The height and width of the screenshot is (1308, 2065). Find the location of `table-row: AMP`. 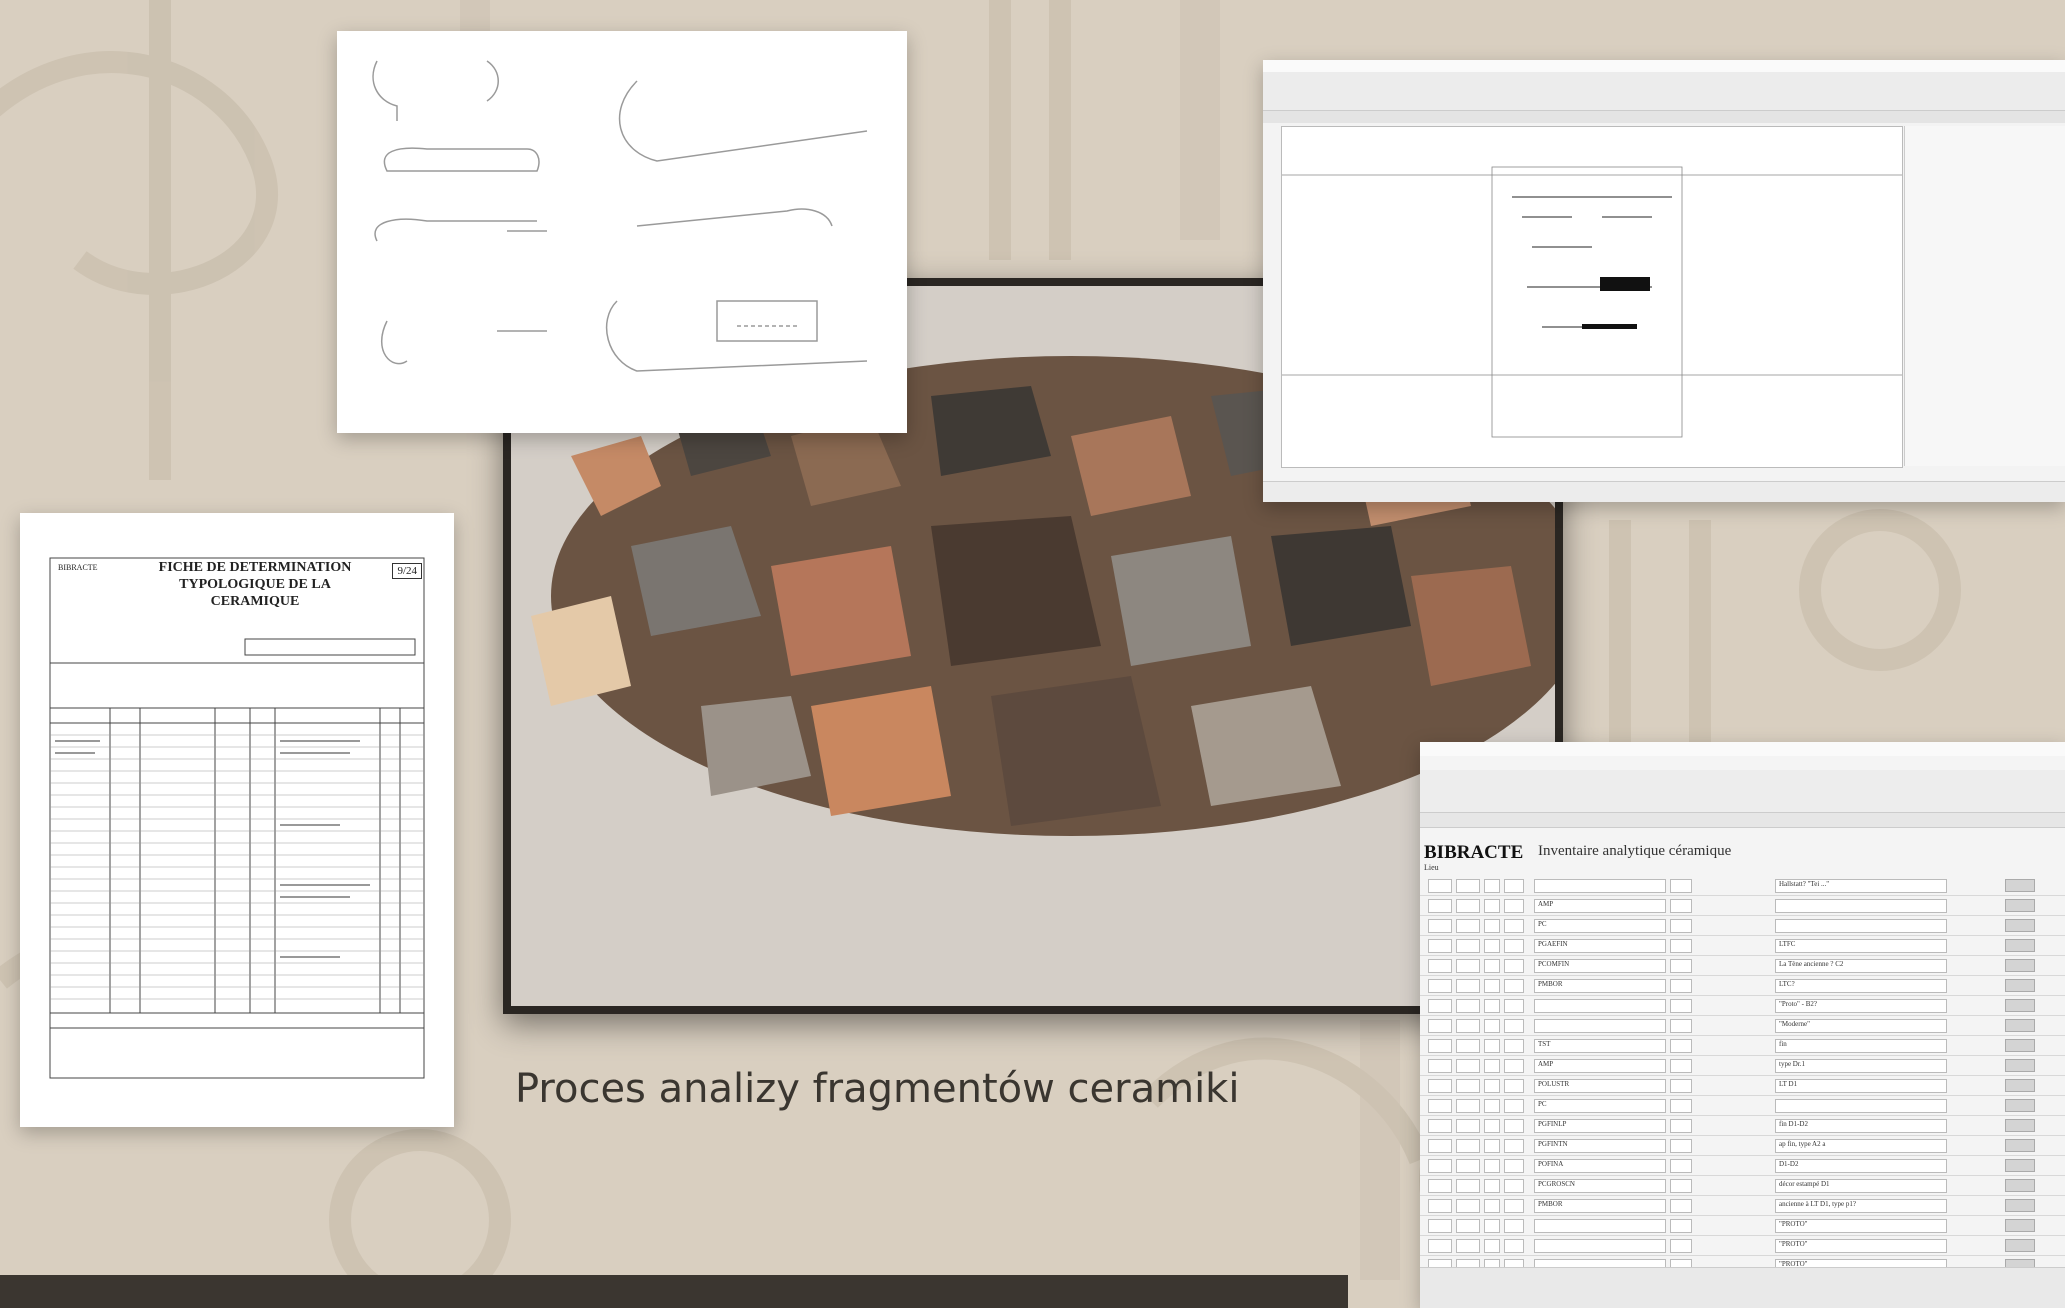

table-row: AMP is located at coordinates (1742, 906).